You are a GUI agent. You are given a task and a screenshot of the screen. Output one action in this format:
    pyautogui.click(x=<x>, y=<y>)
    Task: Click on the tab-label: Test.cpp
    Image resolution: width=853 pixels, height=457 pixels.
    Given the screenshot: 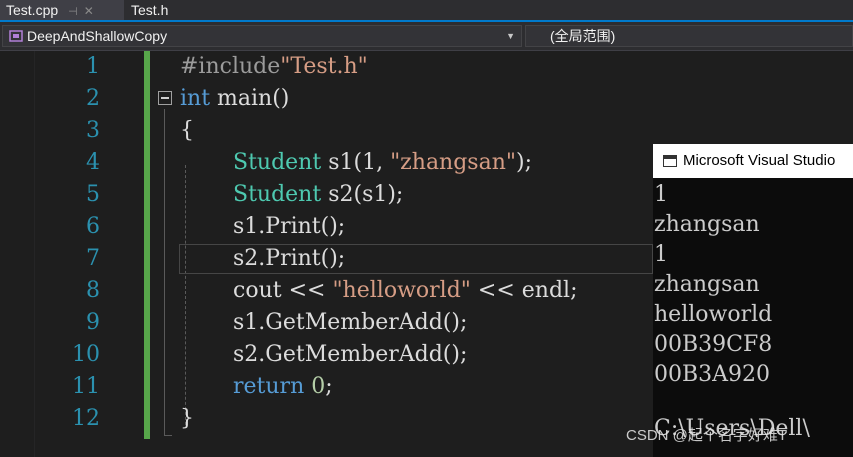 What is the action you would take?
    pyautogui.click(x=32, y=10)
    